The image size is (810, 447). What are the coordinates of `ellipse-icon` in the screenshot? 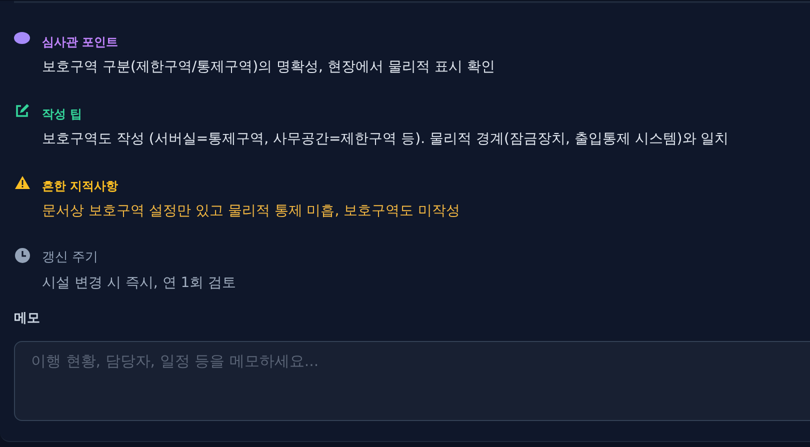 It's located at (22, 38).